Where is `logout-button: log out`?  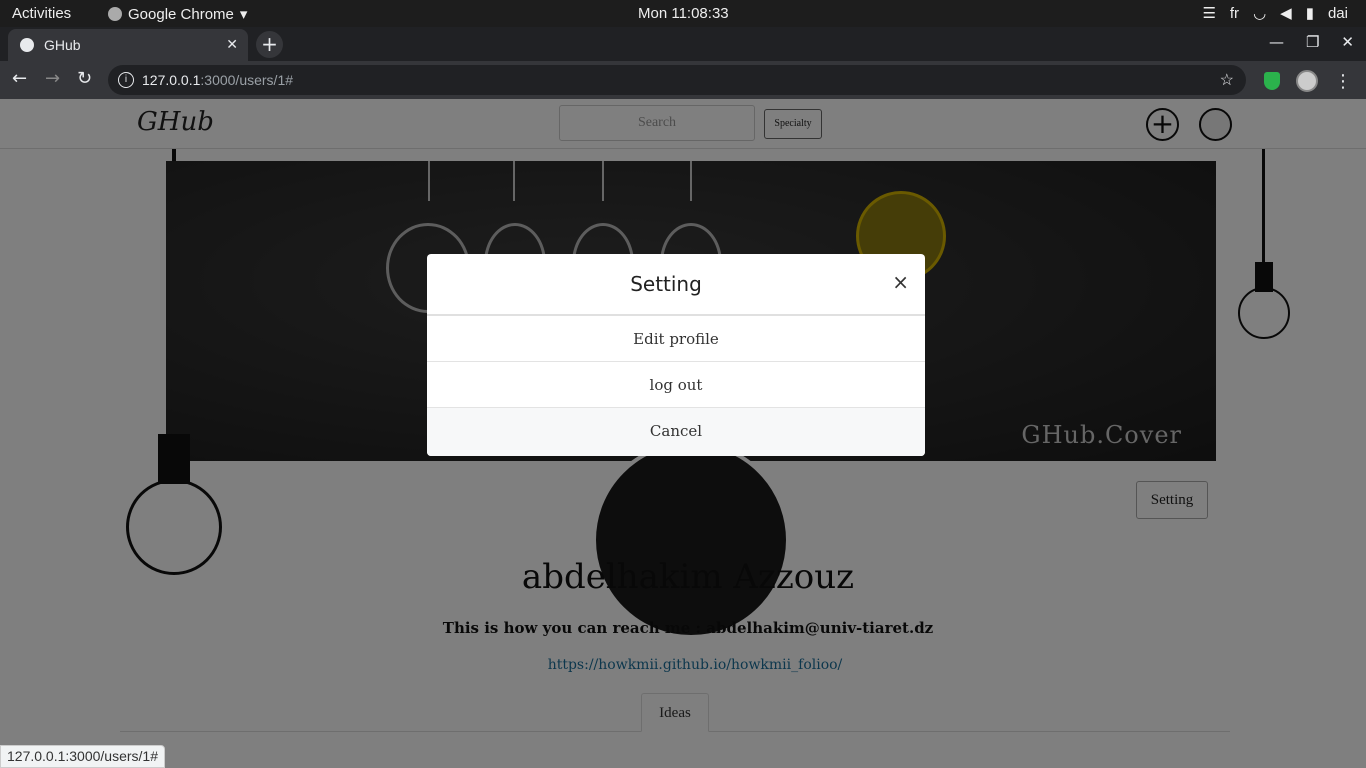
logout-button: log out is located at coordinates (676, 385).